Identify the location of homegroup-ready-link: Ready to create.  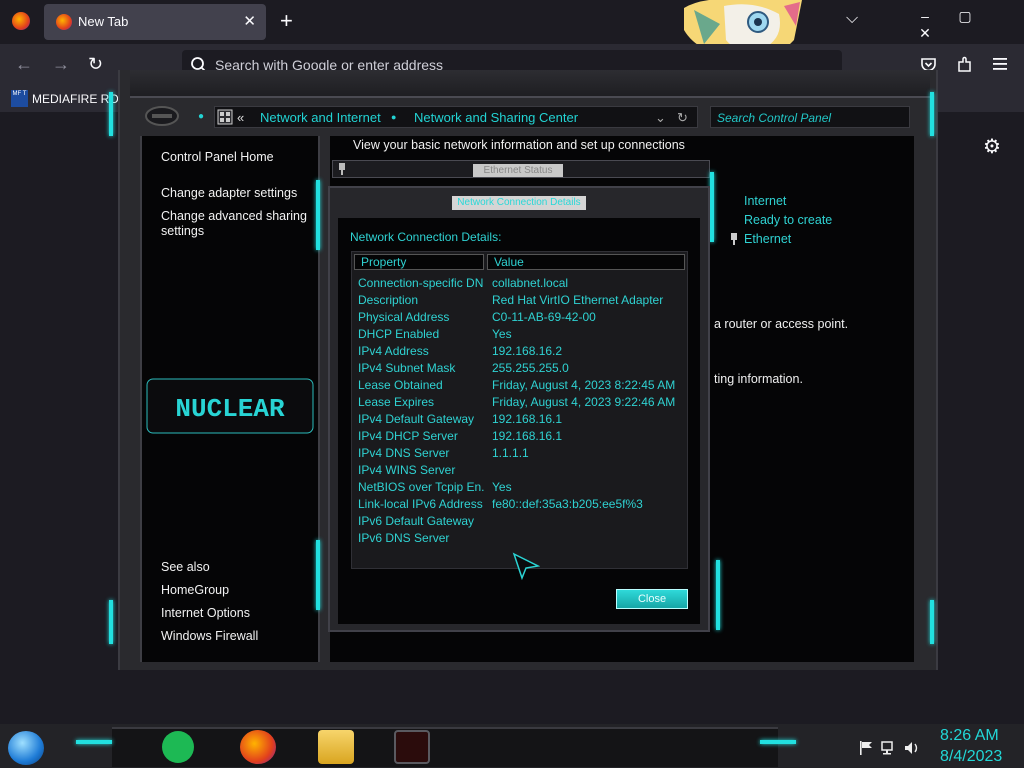
(788, 220).